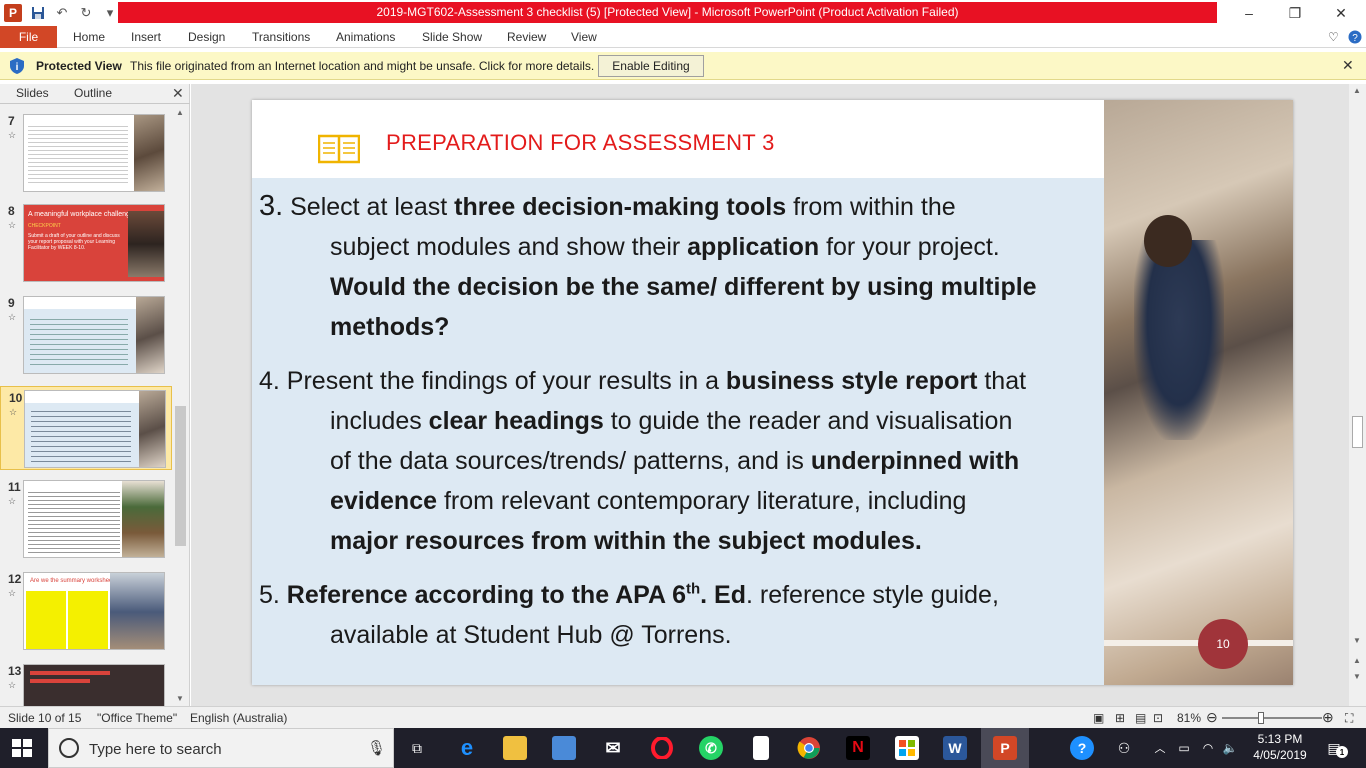  Describe the element at coordinates (28, 37) in the screenshot. I see `tab-file: File` at that location.